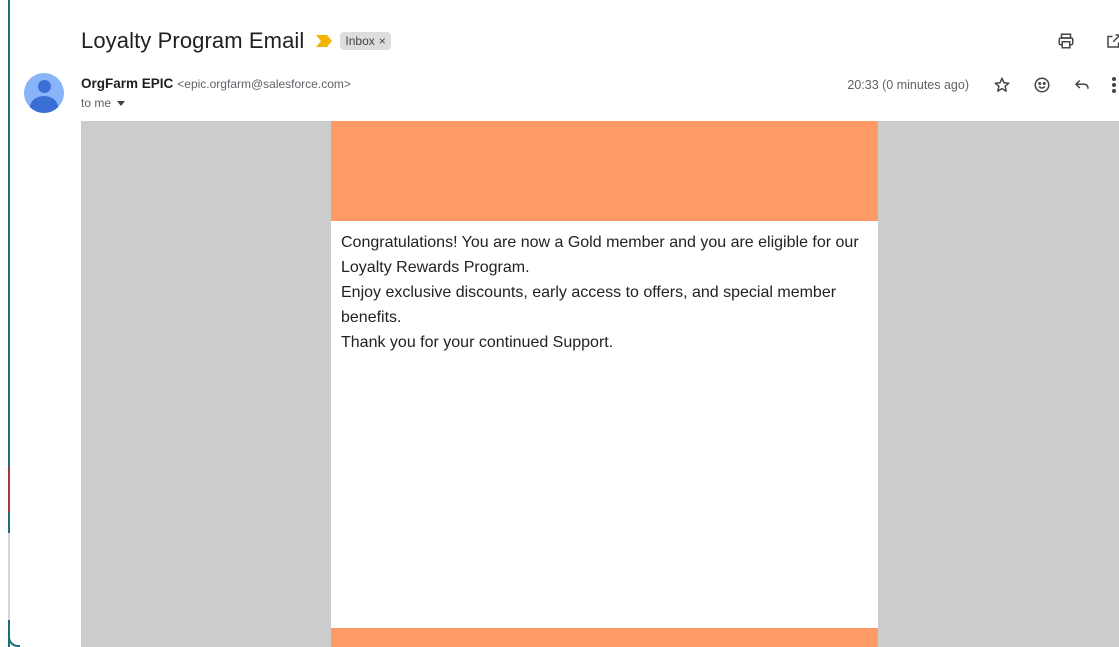 The height and width of the screenshot is (647, 1119). Describe the element at coordinates (324, 41) in the screenshot. I see `importance-marker-icon` at that location.